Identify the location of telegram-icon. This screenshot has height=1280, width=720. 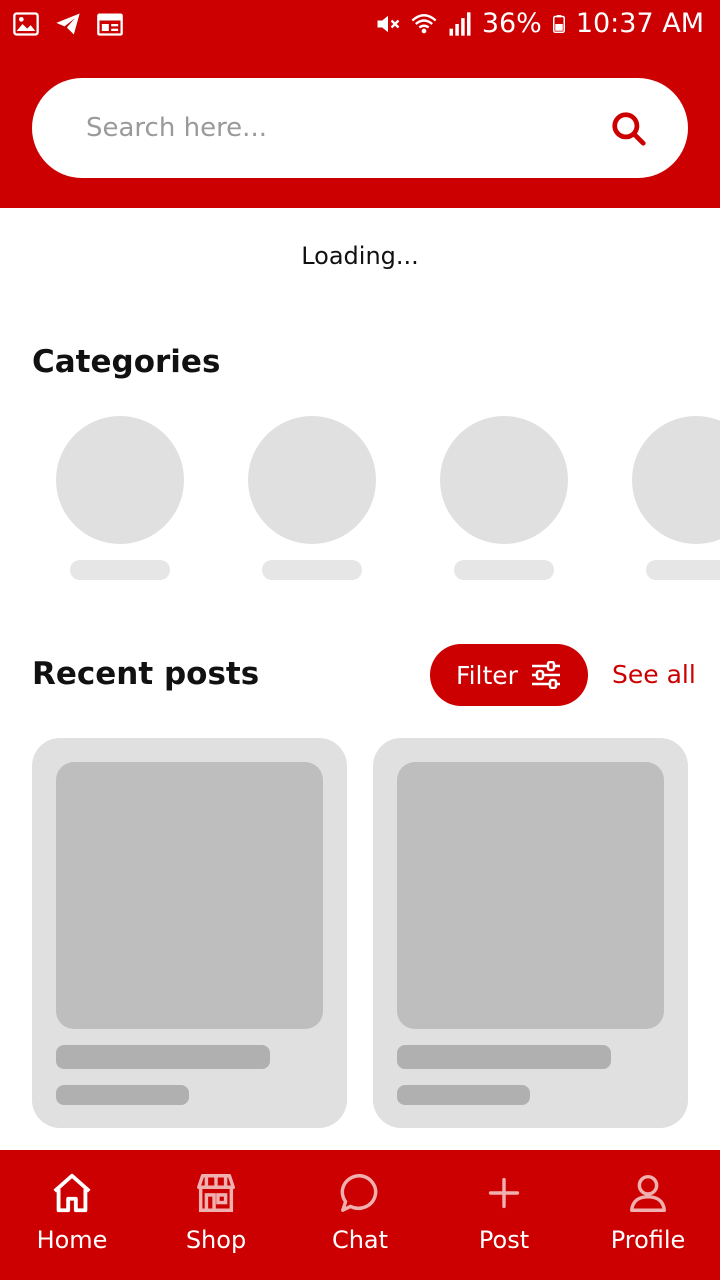
(68, 24).